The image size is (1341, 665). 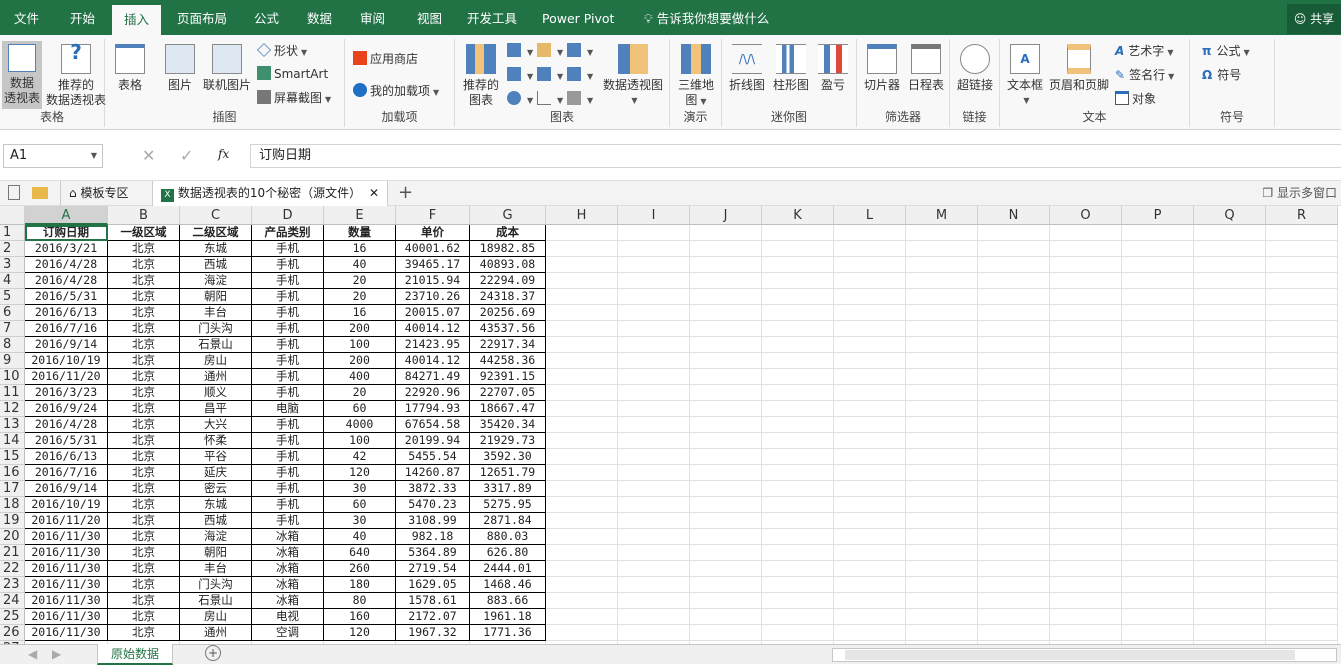 I want to click on cell: 1468.46, so click(x=508, y=585).